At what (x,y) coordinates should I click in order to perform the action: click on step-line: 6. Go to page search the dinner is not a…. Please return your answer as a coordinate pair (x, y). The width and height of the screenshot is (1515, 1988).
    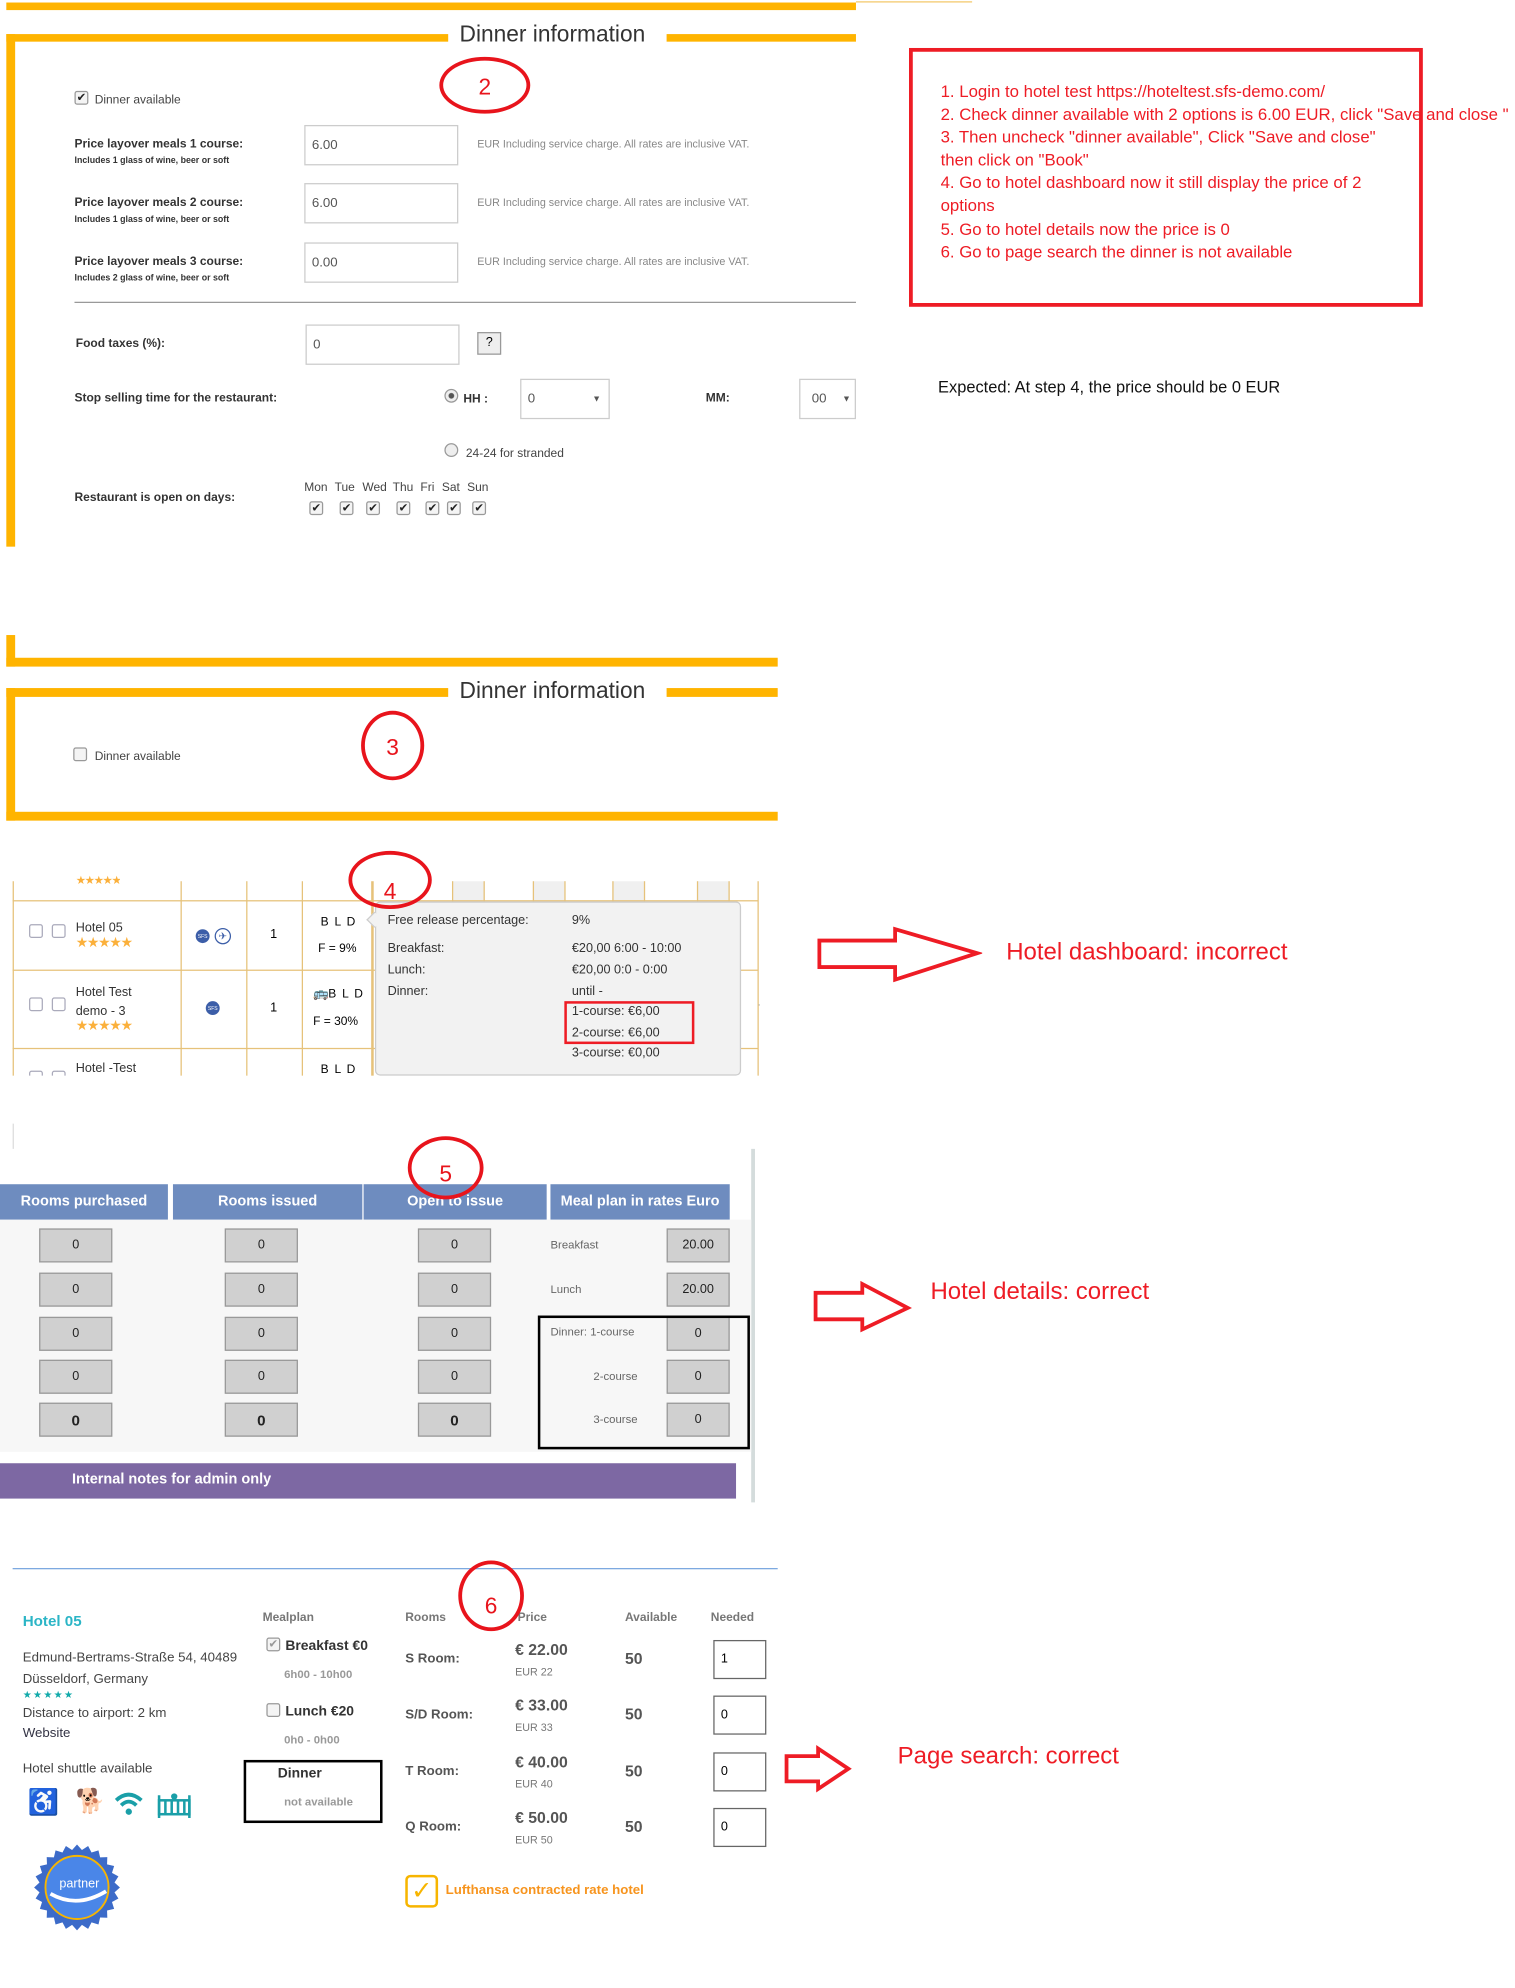
    Looking at the image, I should click on (1116, 252).